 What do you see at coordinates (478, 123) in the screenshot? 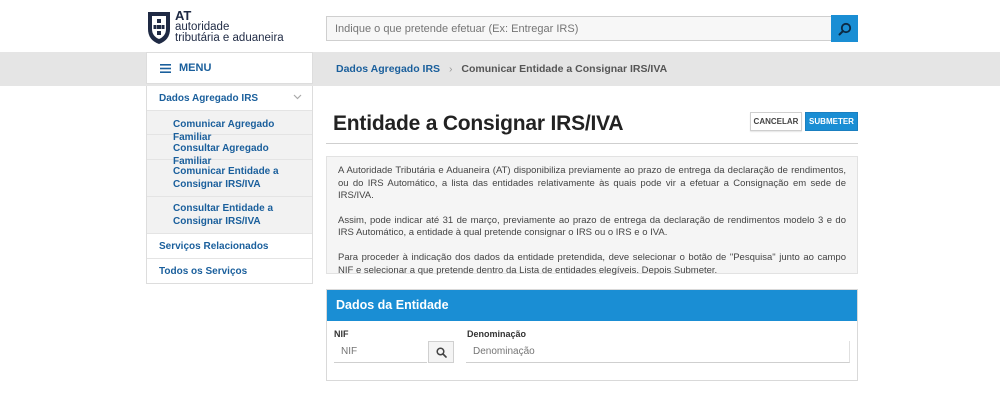
I see `page-title: Entidade a Consignar IRS/IVA` at bounding box center [478, 123].